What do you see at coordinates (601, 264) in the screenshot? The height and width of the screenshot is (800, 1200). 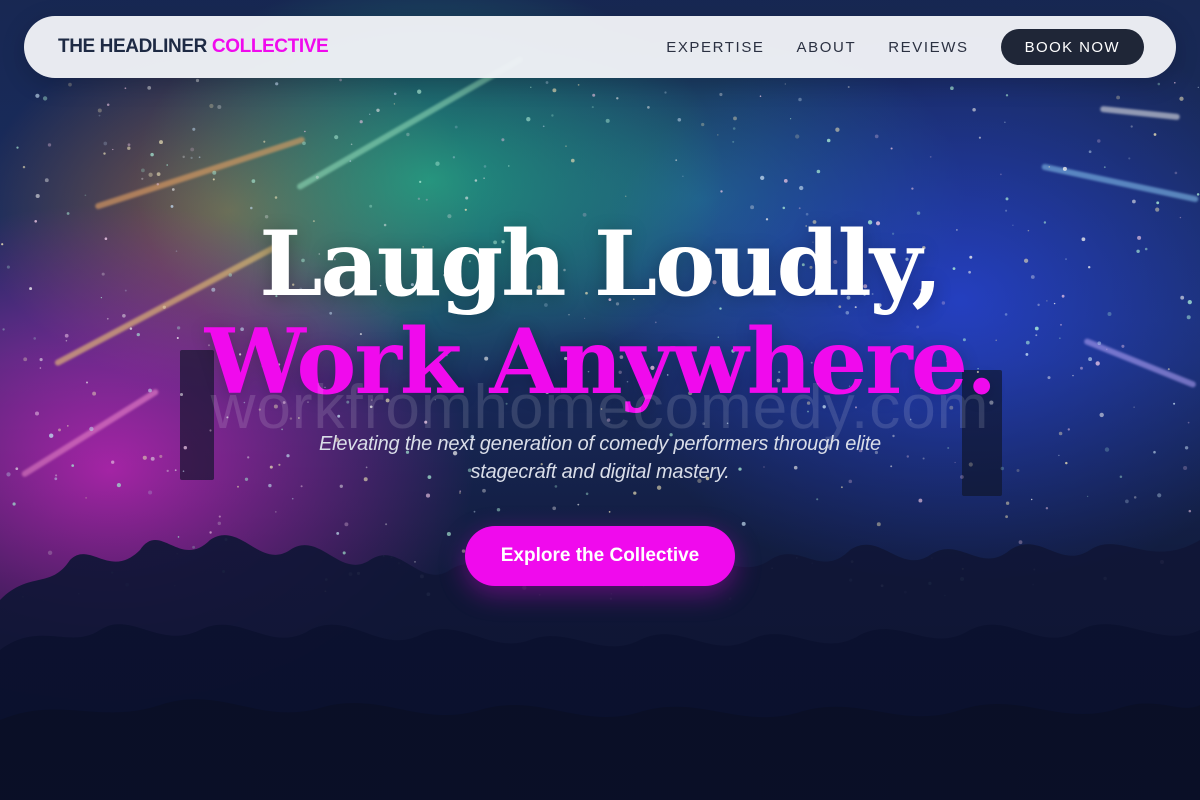 I see `headline-line-1: Laugh Loudly,` at bounding box center [601, 264].